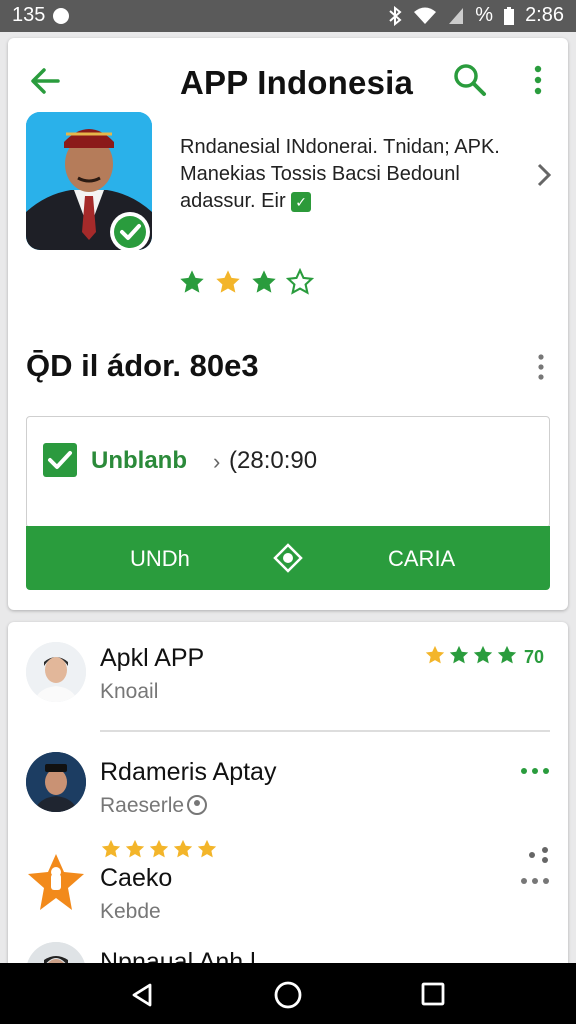 The image size is (576, 1024). What do you see at coordinates (152, 658) in the screenshot?
I see `list-item-title: Apkl APP` at bounding box center [152, 658].